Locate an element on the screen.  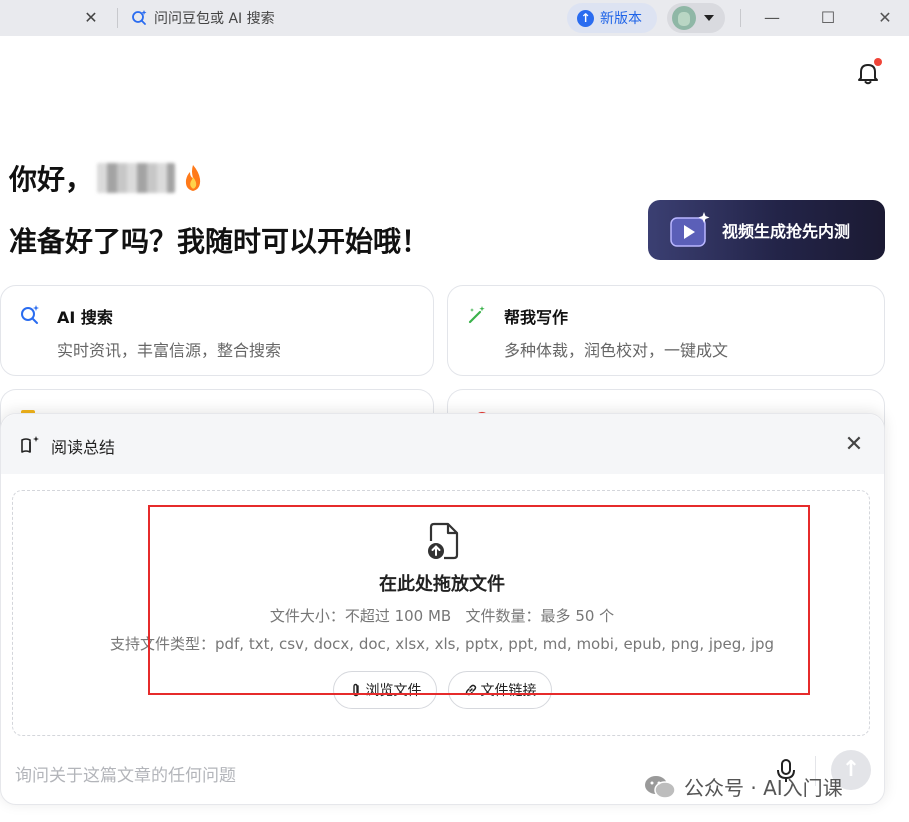
promo-label: 视频生成抢先内测 is located at coordinates (786, 231).